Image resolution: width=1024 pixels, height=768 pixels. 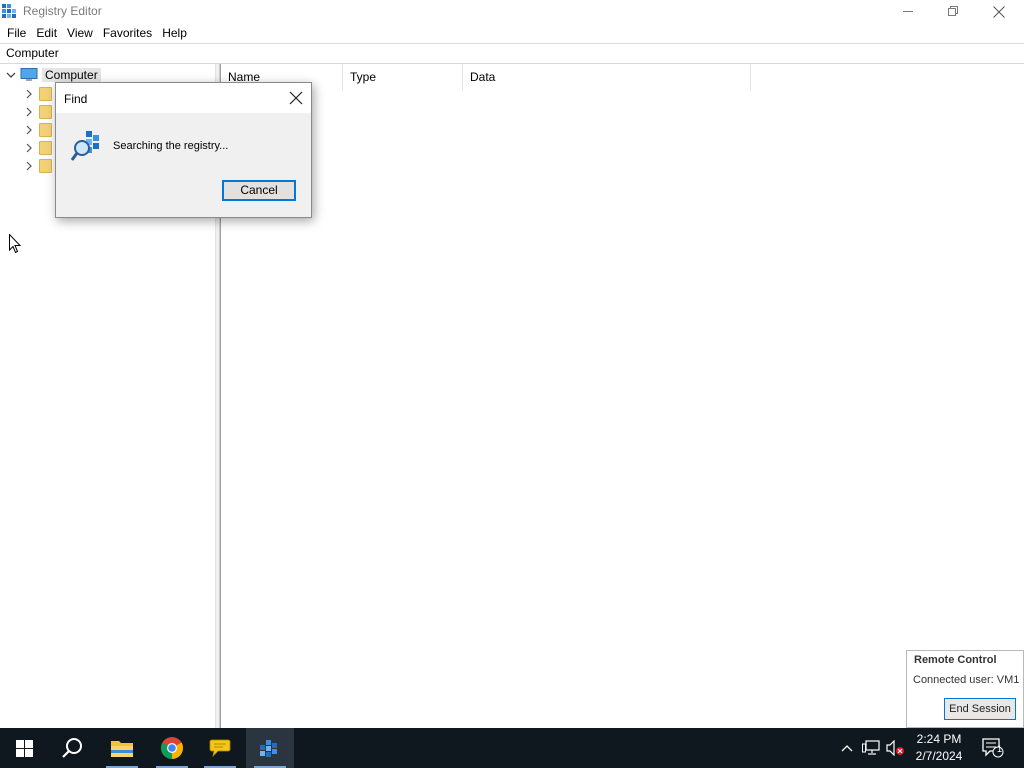 I want to click on network-icon, so click(x=871, y=747).